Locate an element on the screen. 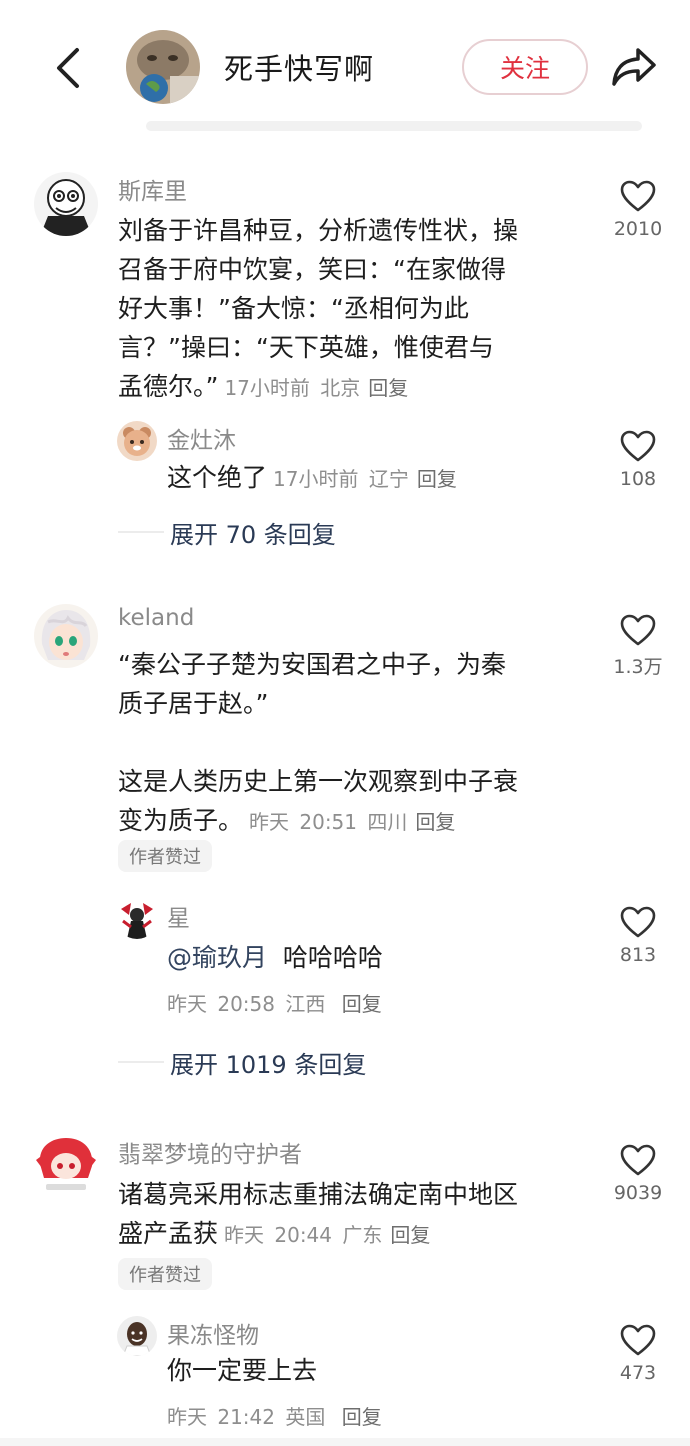  like-button: 108 is located at coordinates (638, 460).